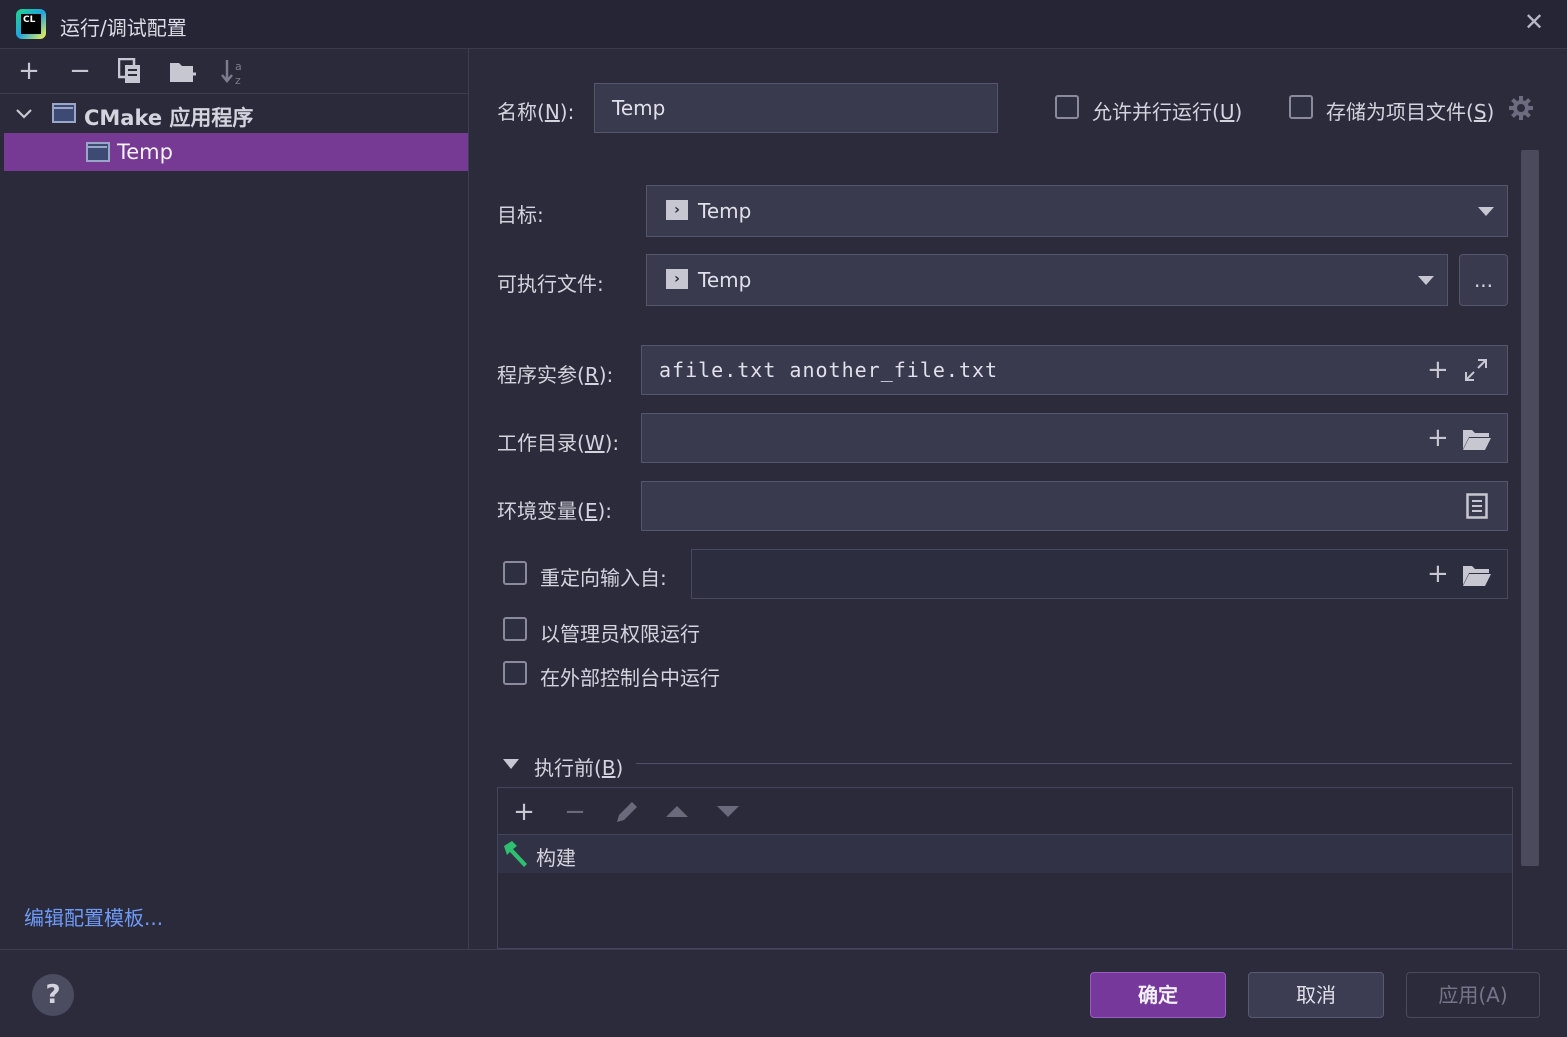  I want to click on window-title: 运行/调试配置, so click(123, 28).